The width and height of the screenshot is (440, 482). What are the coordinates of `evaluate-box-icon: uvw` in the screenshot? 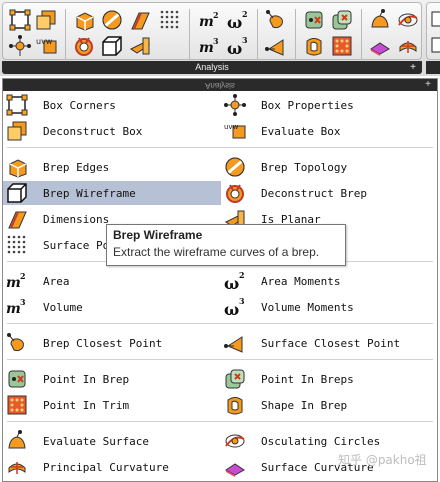 It's located at (46, 46).